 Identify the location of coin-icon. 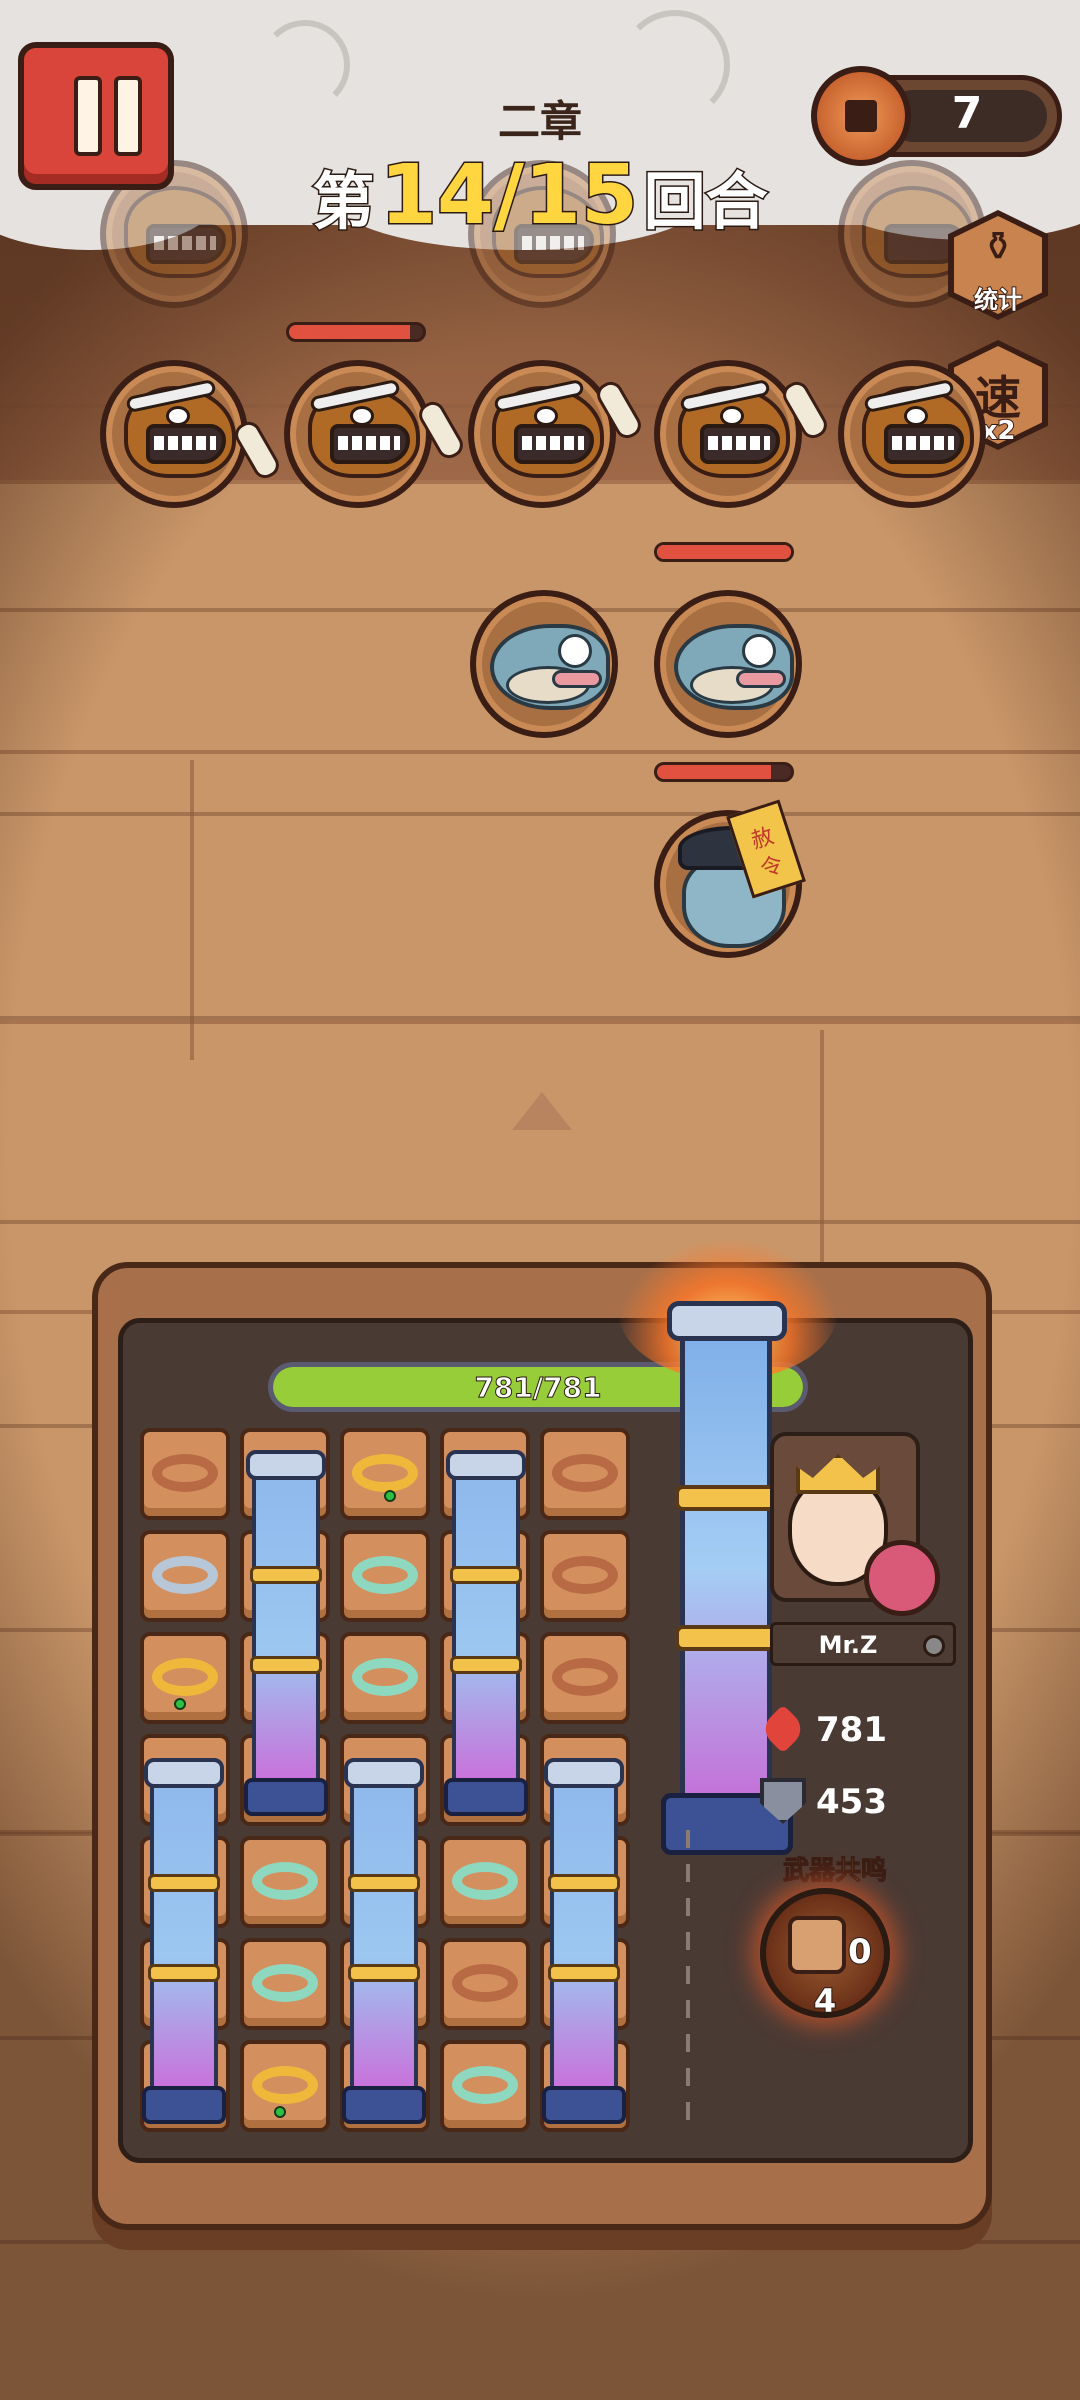
(861, 116).